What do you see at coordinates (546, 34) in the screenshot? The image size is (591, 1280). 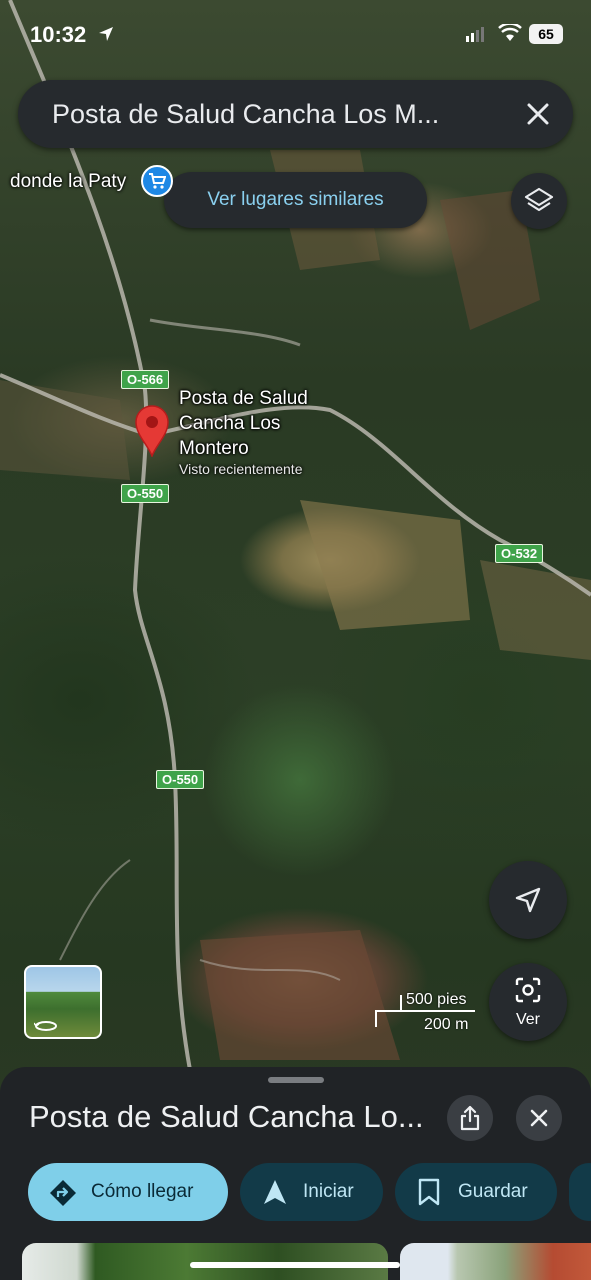 I see `battery-icon: 65` at bounding box center [546, 34].